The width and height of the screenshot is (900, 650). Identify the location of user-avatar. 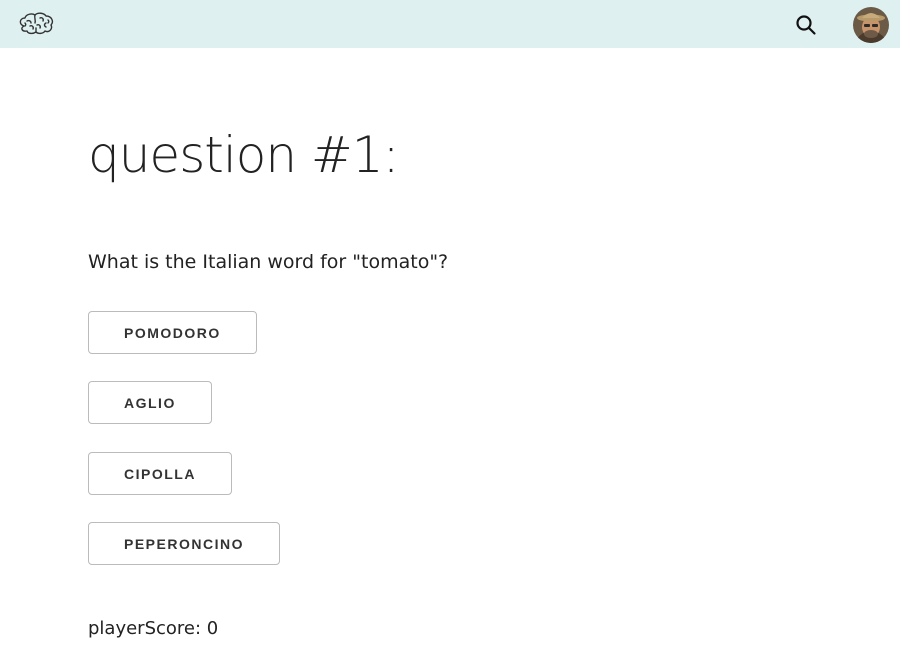
(871, 25).